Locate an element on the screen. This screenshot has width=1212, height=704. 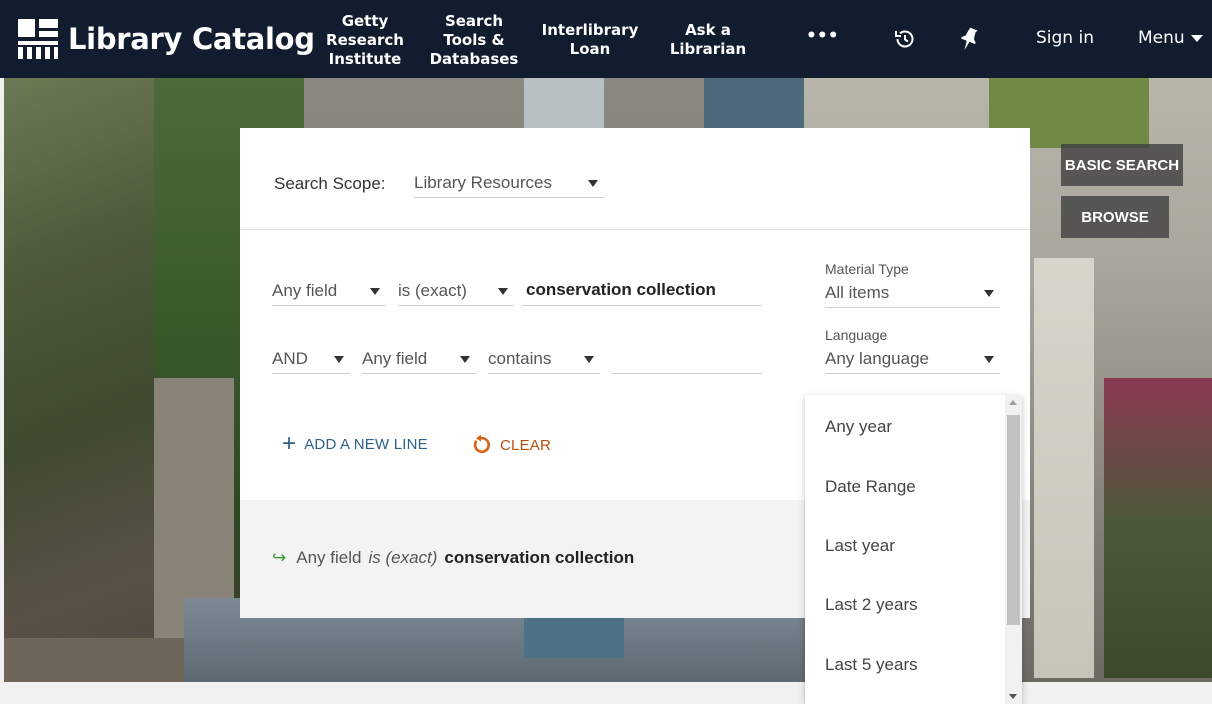
plus-icon: + is located at coordinates (289, 443).